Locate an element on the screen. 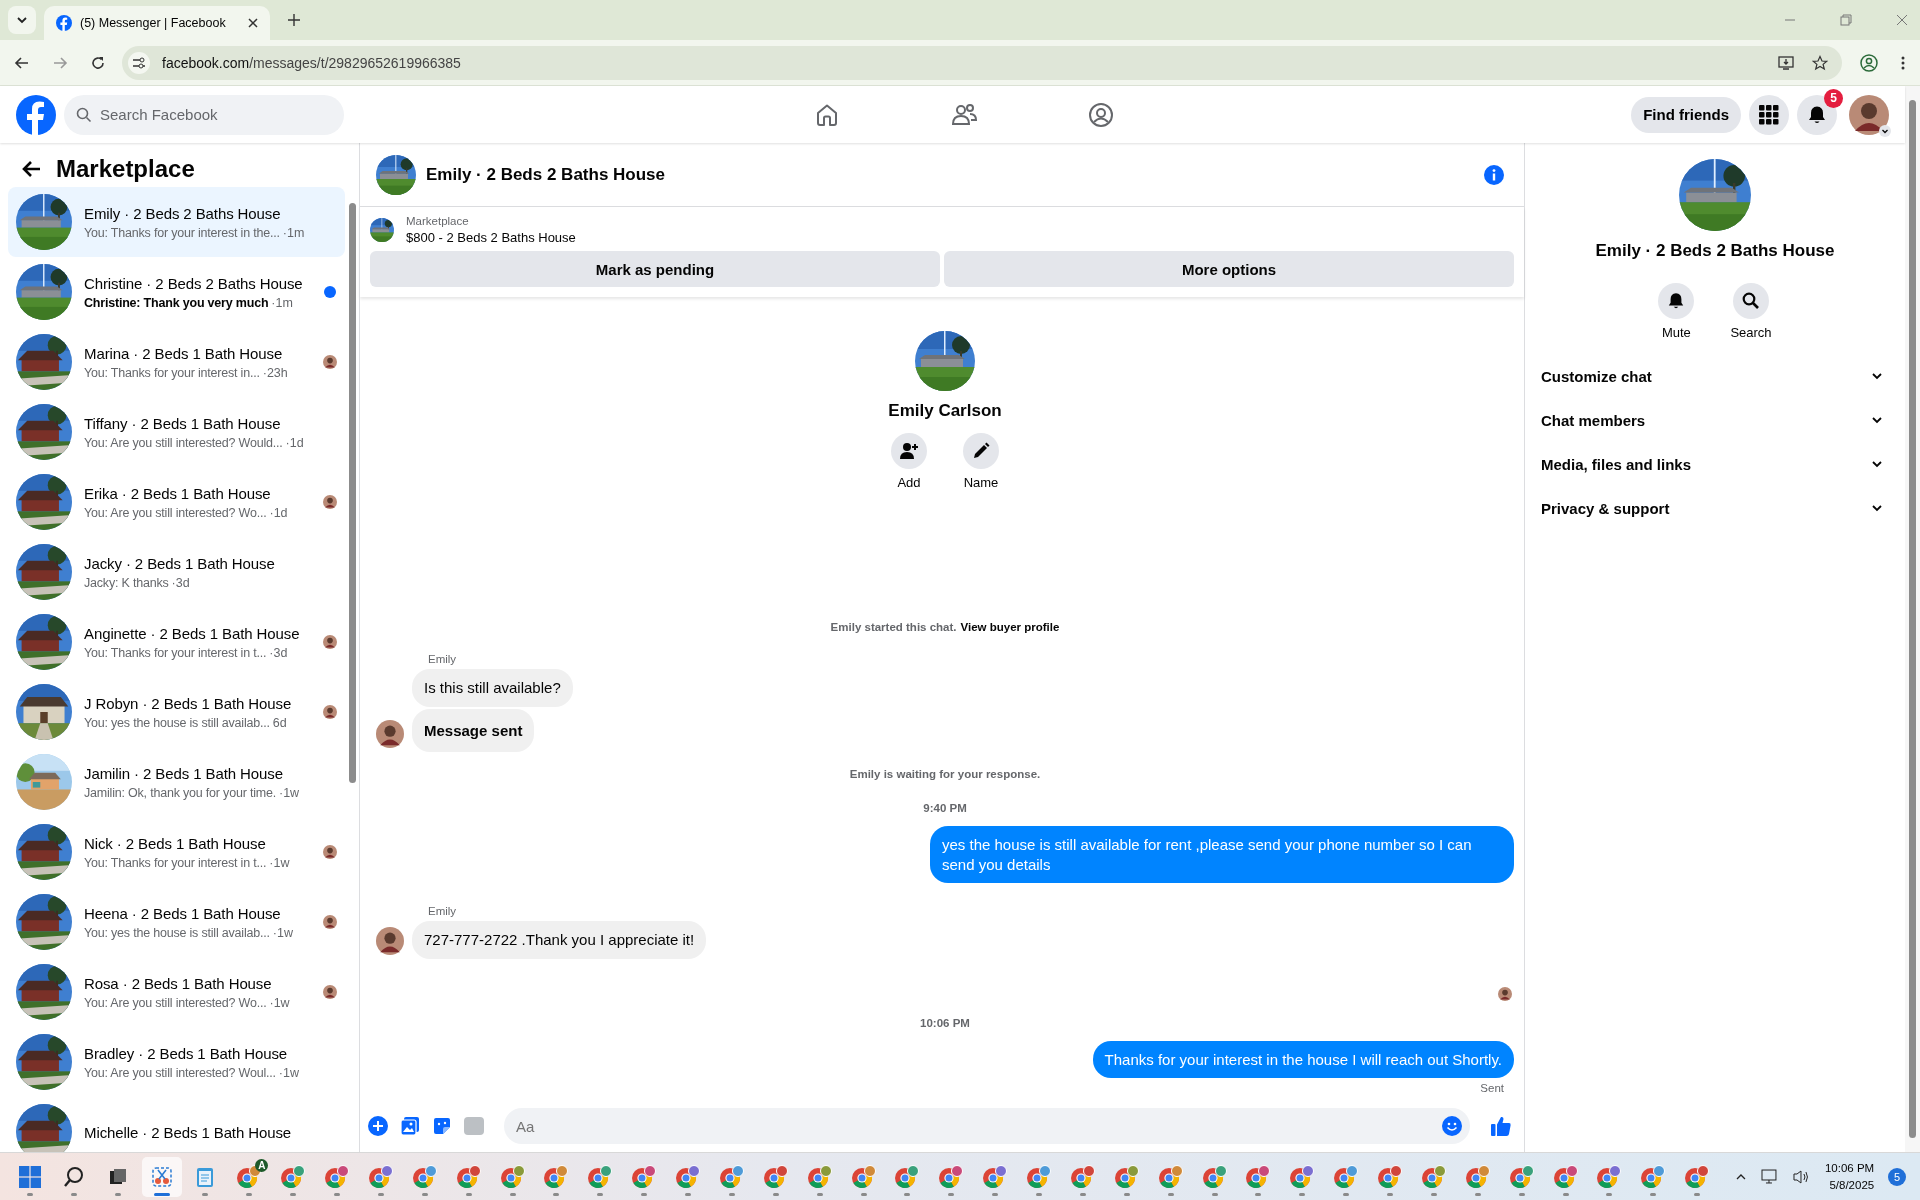 The width and height of the screenshot is (1920, 1200). star-icon is located at coordinates (1820, 62).